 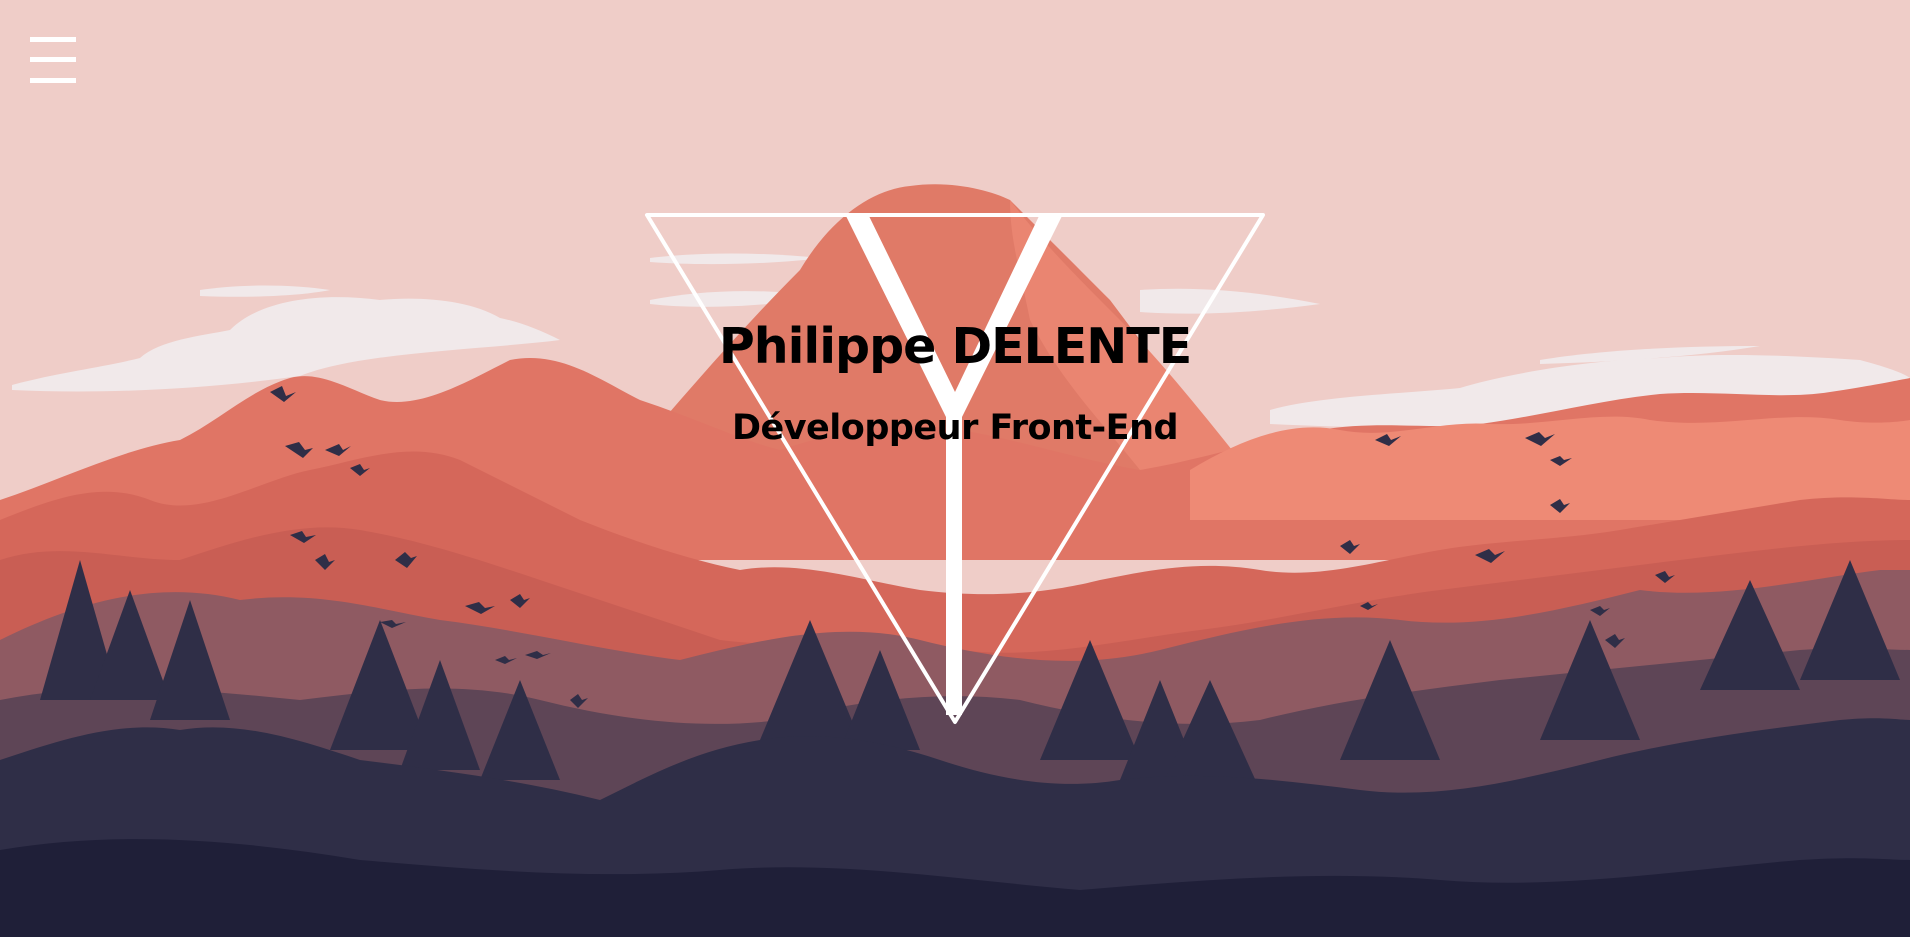 What do you see at coordinates (955, 346) in the screenshot?
I see `hero-name: Philippe DELENTE` at bounding box center [955, 346].